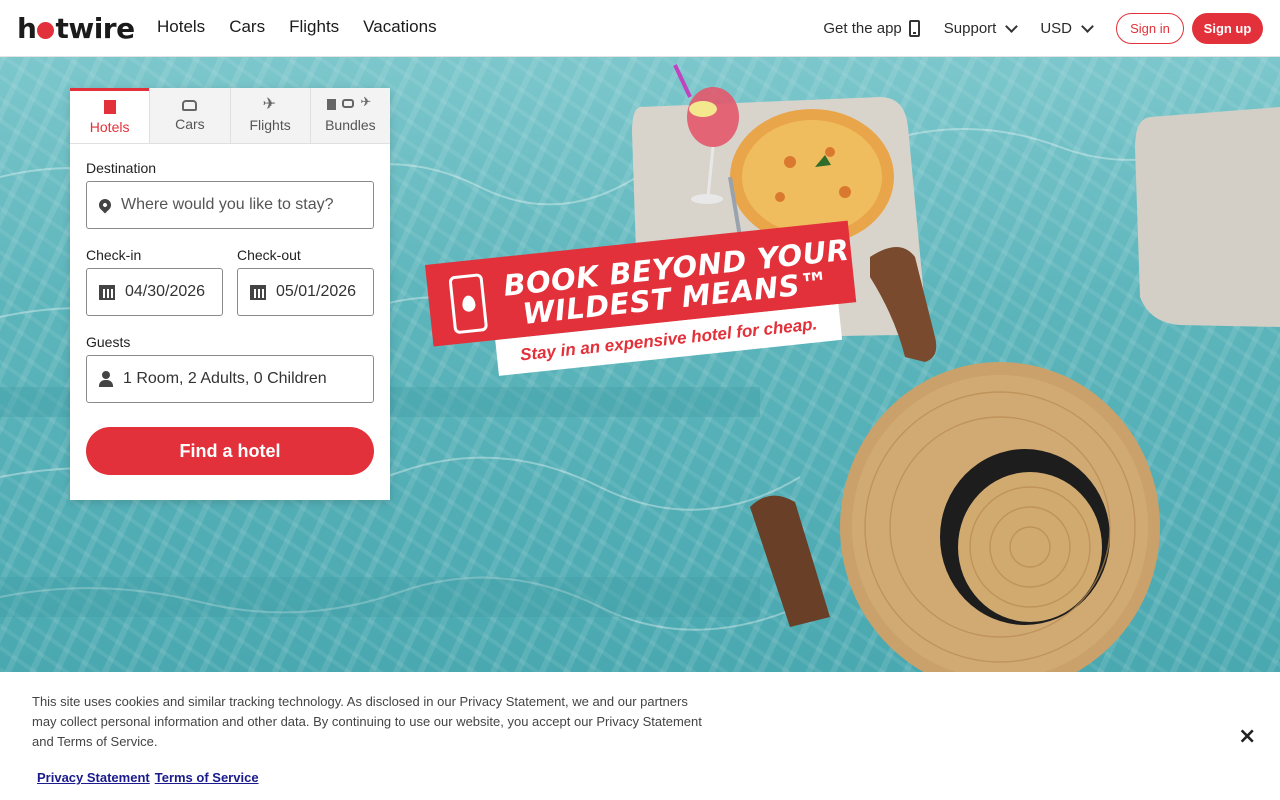 This screenshot has width=1280, height=800. What do you see at coordinates (399, 27) in the screenshot?
I see `nav-vacations: Vacations` at bounding box center [399, 27].